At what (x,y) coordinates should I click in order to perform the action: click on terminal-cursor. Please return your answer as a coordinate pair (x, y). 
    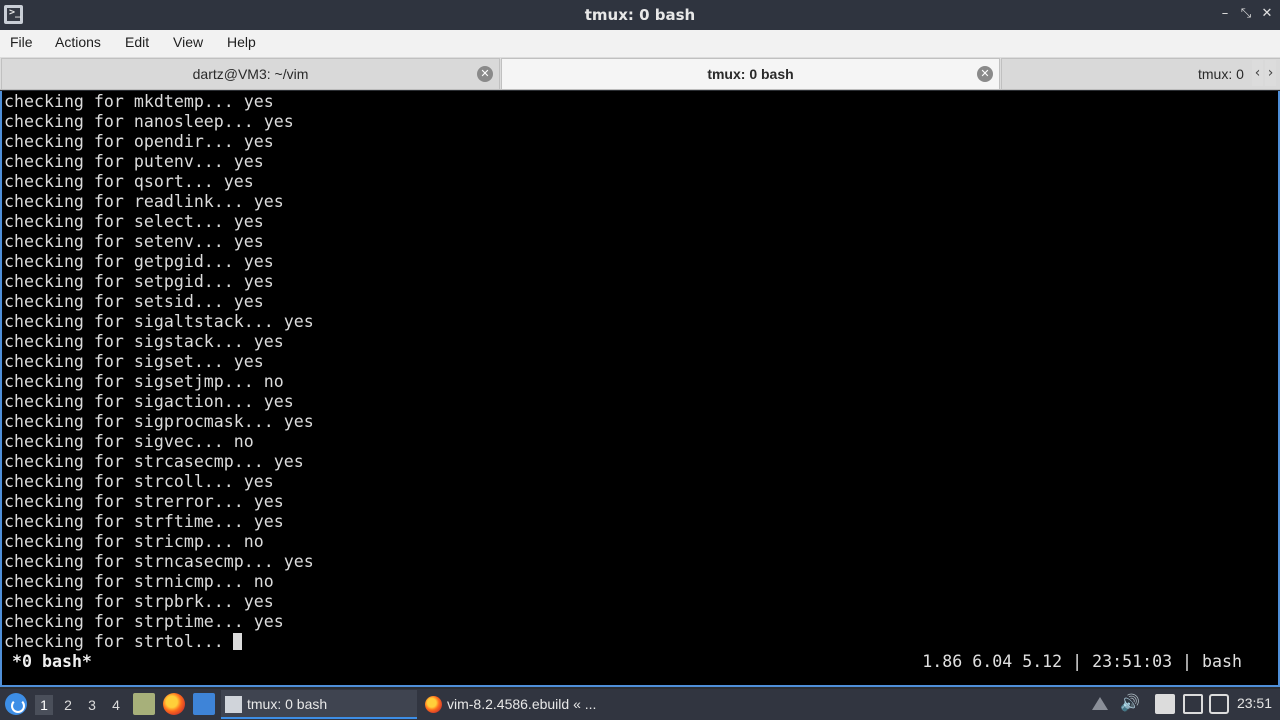
    Looking at the image, I should click on (237, 641).